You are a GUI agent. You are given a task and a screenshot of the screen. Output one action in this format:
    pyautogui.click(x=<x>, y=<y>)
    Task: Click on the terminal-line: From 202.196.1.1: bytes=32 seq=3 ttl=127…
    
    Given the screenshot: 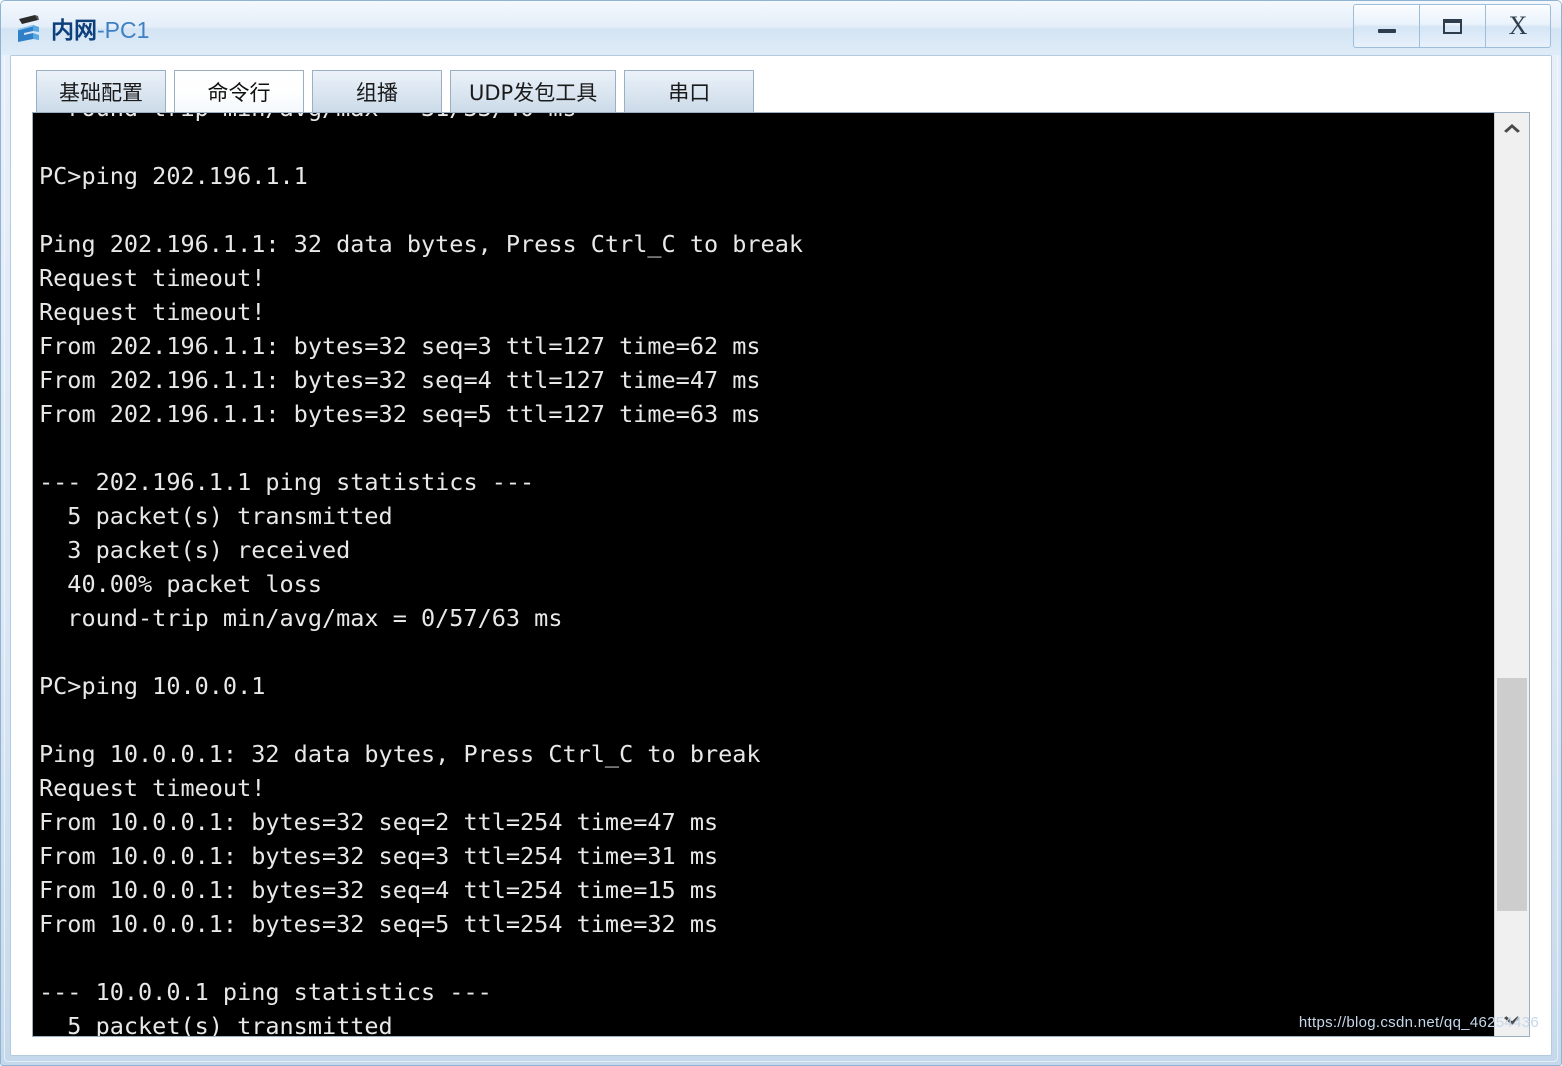 What is the action you would take?
    pyautogui.click(x=400, y=346)
    